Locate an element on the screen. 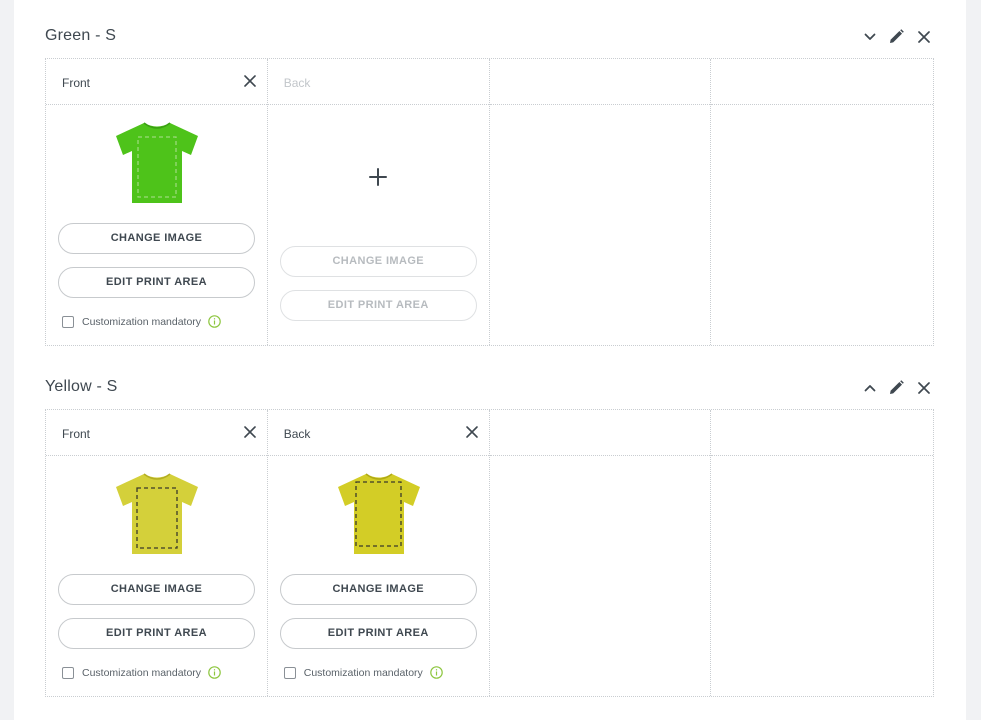  variant-title: Green - S is located at coordinates (81, 35).